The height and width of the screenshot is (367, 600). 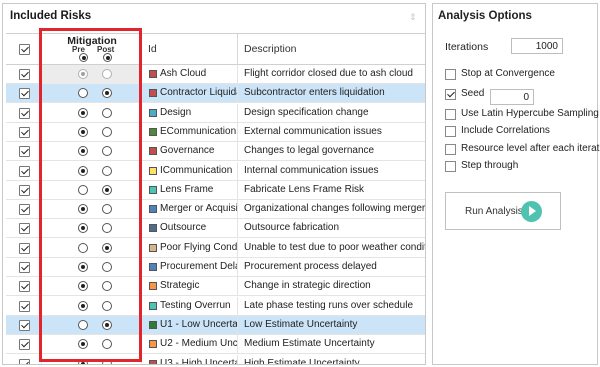 What do you see at coordinates (187, 151) in the screenshot?
I see `risk-id: Governance` at bounding box center [187, 151].